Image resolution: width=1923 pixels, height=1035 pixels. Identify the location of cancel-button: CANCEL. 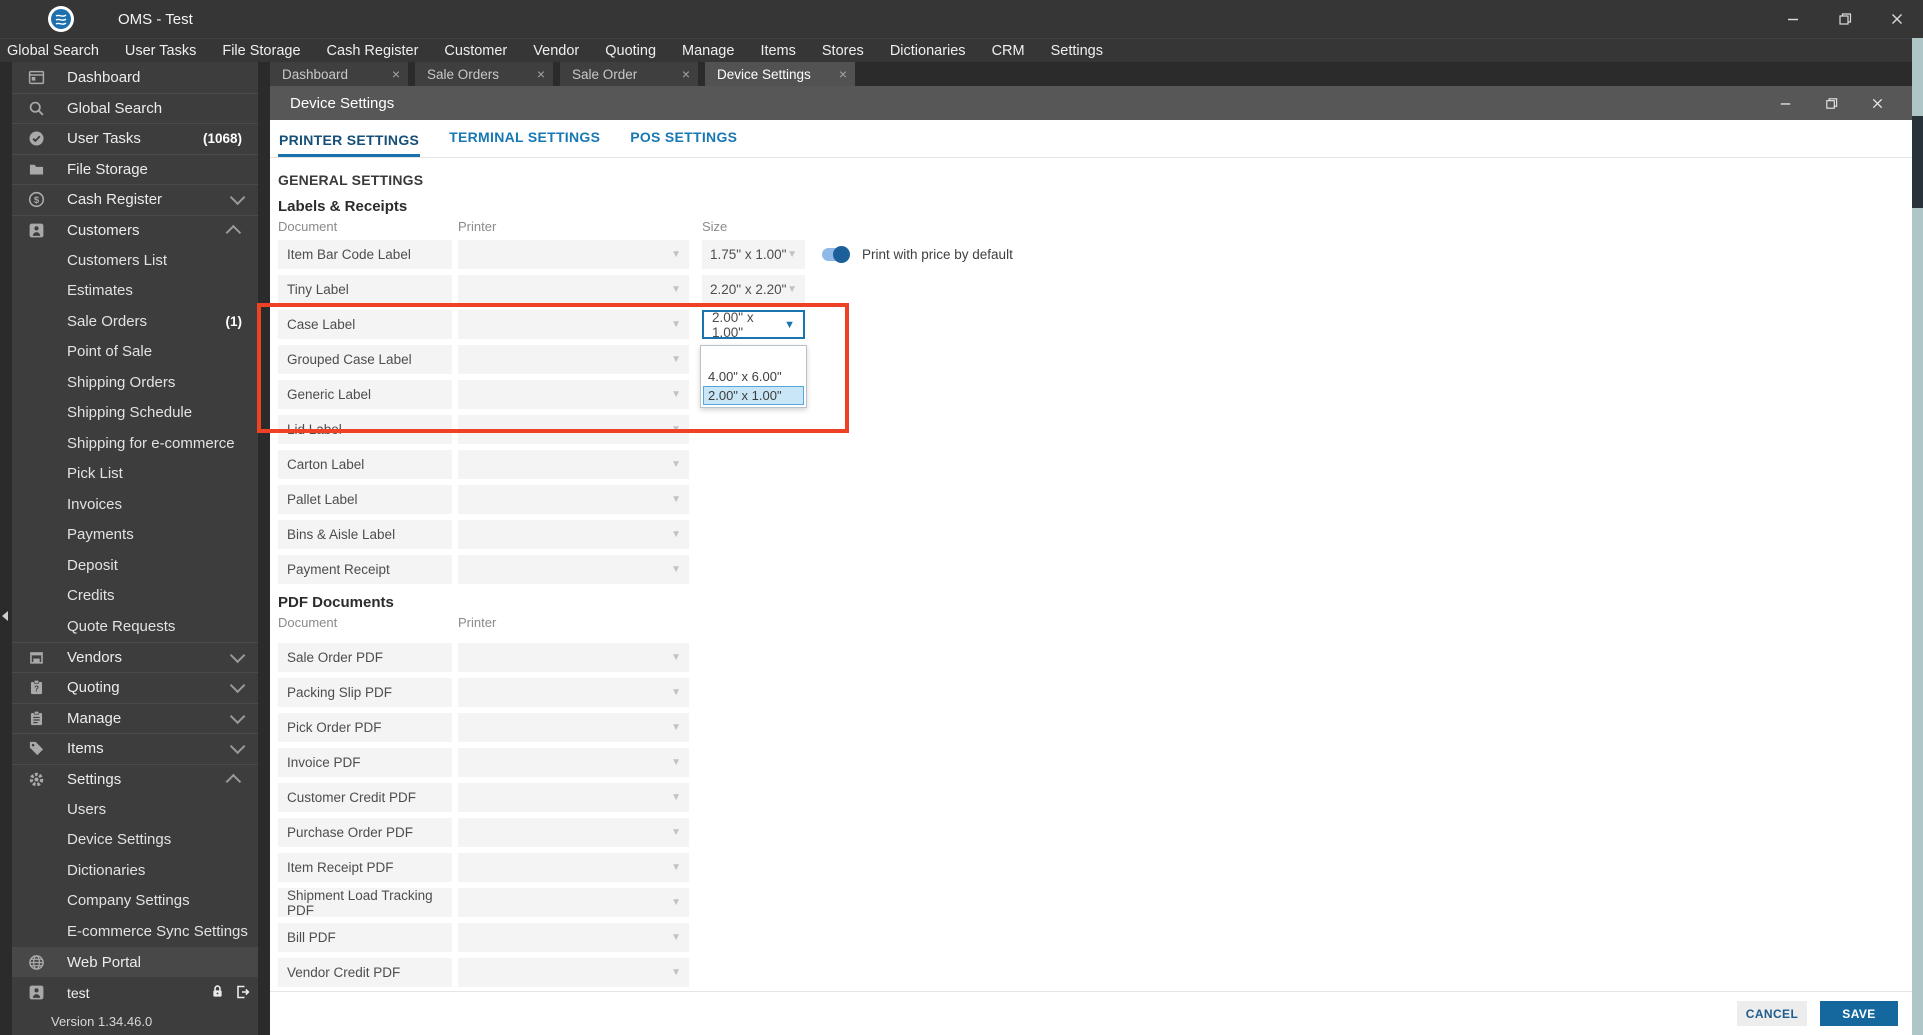
(1772, 1013).